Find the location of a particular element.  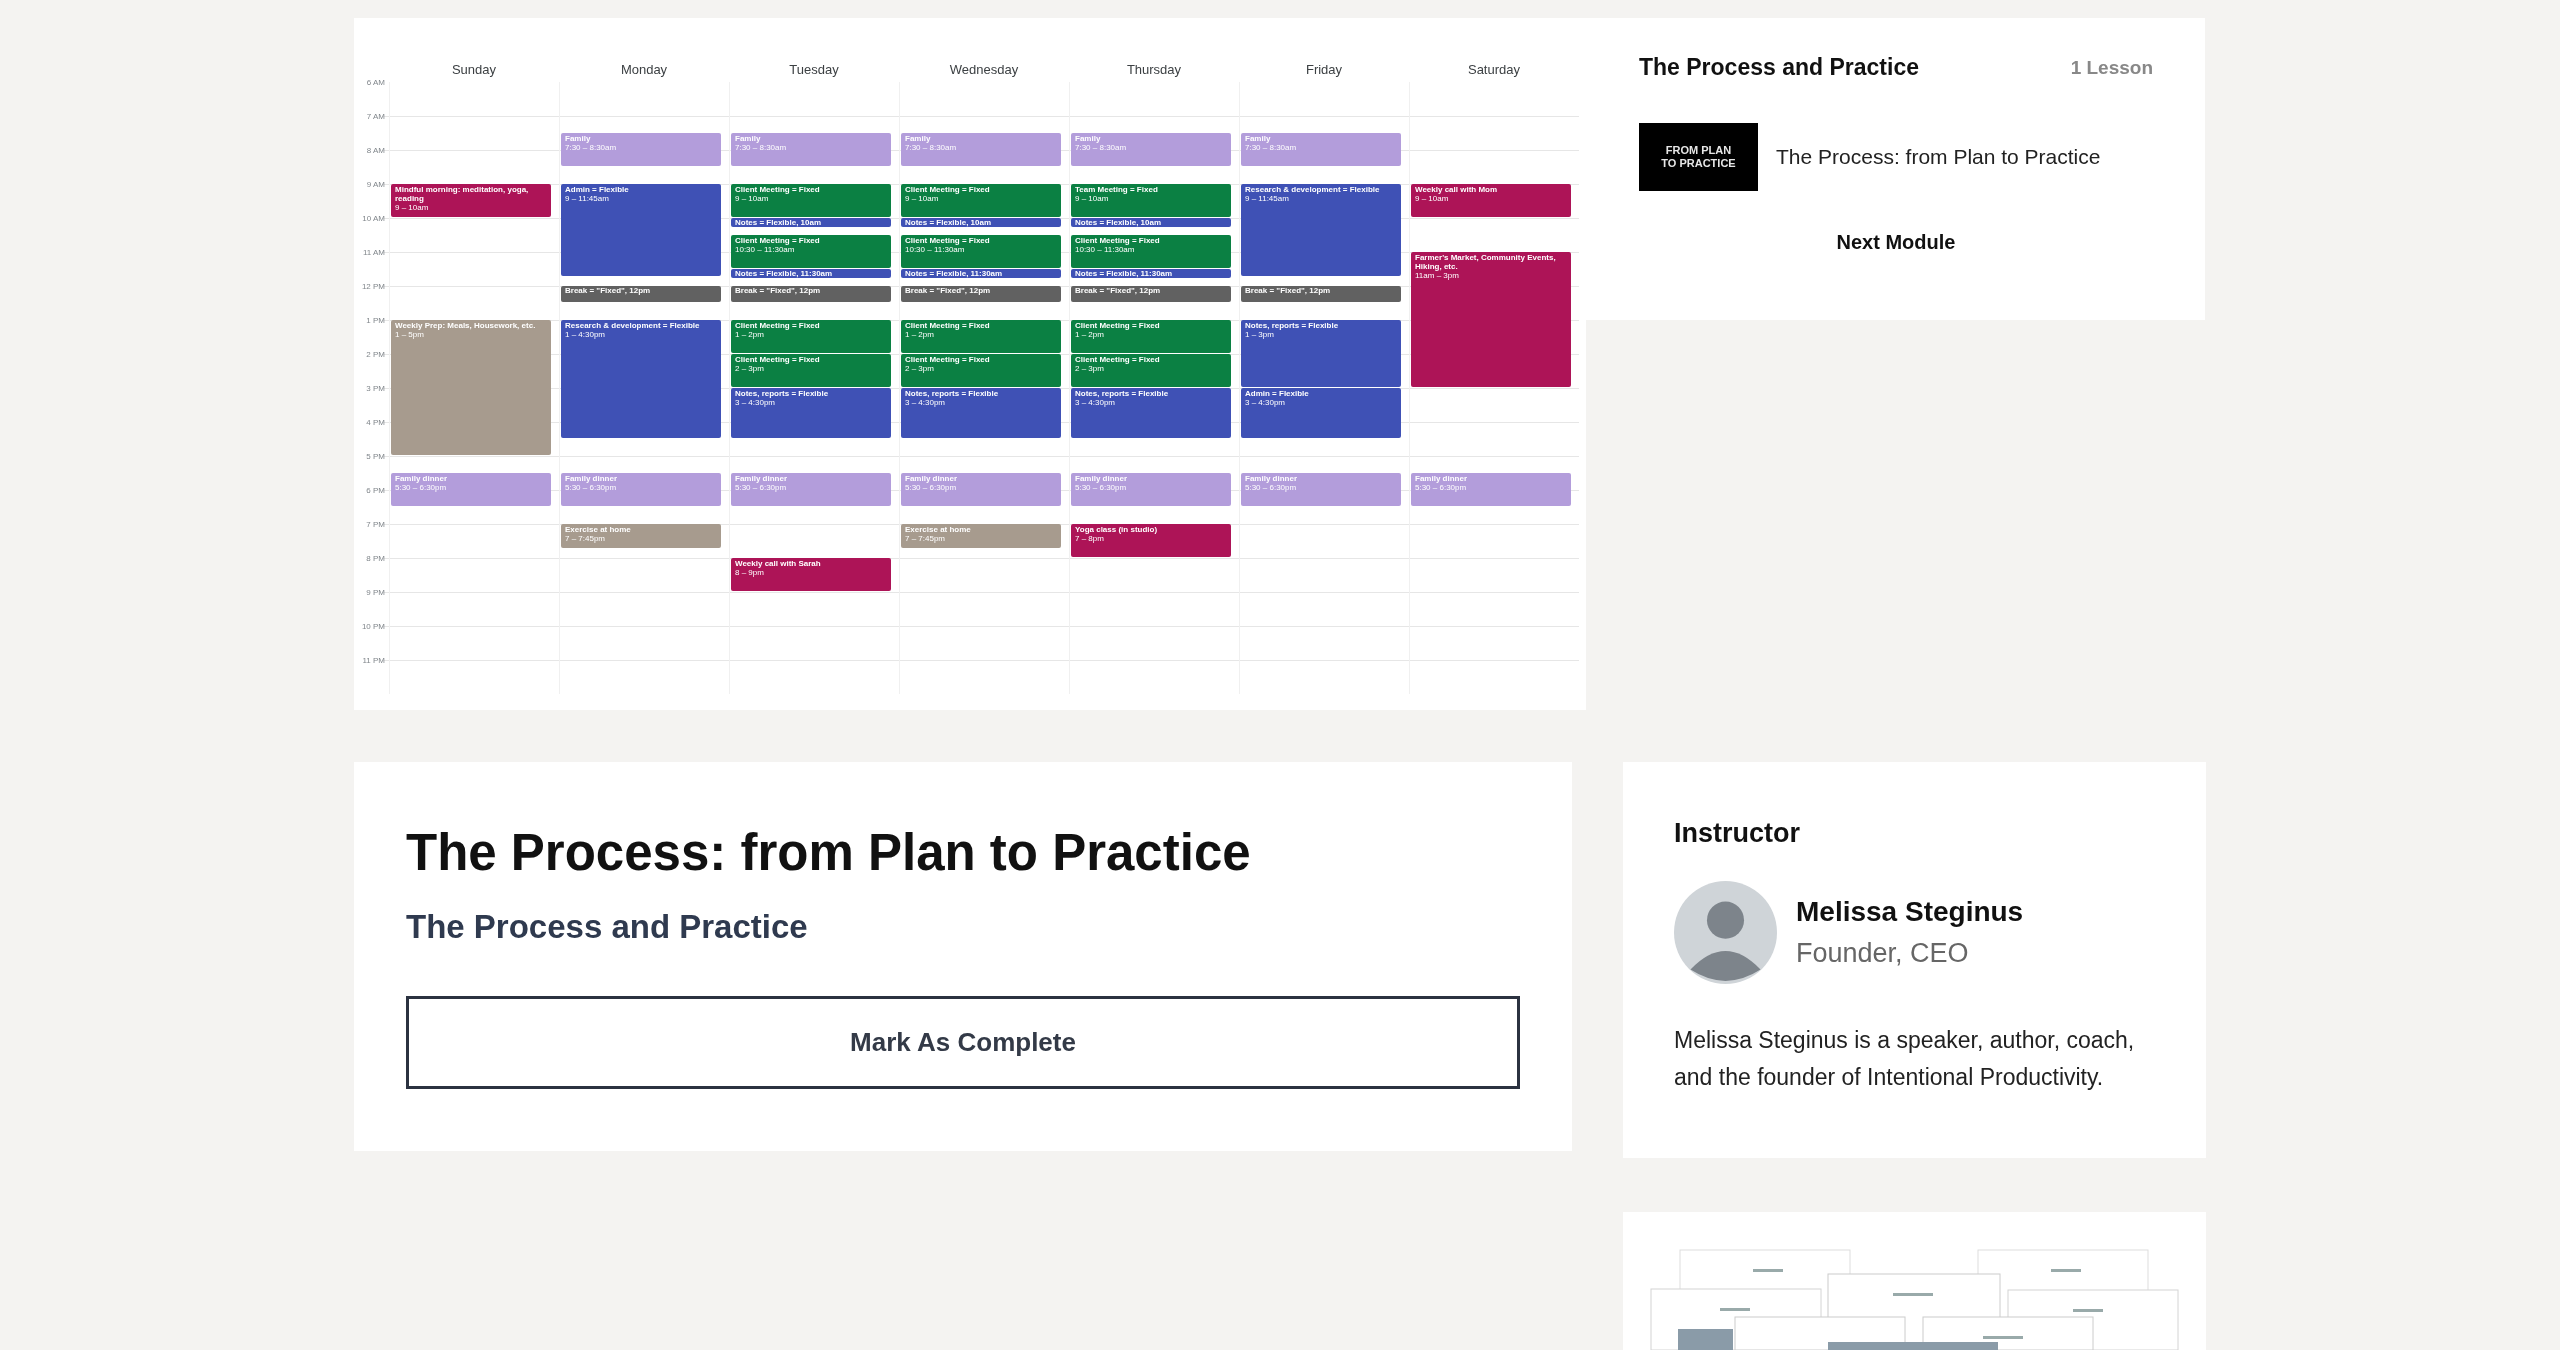

day-header: Thursday is located at coordinates (1154, 69).